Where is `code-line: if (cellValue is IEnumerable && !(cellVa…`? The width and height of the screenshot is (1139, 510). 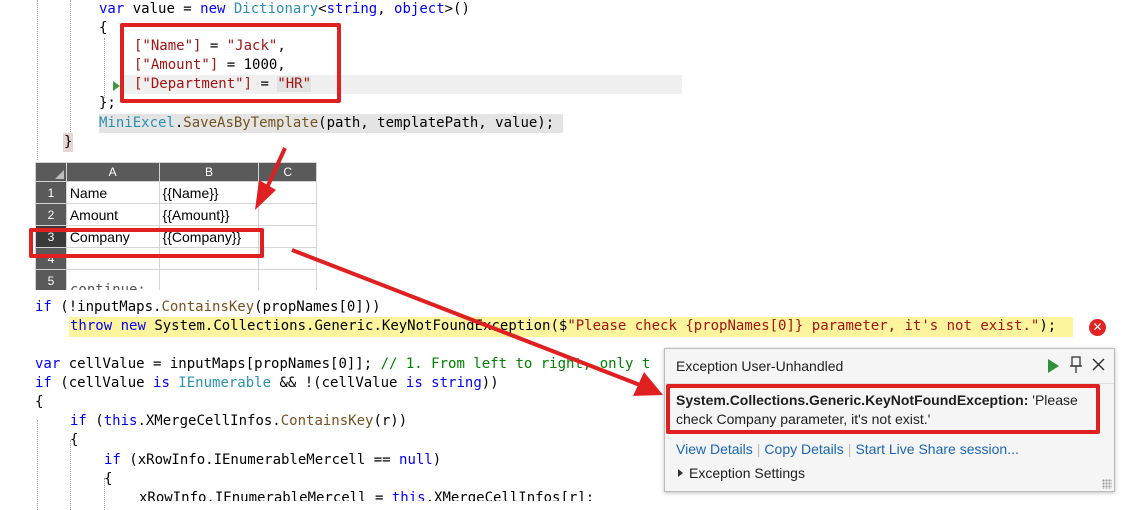
code-line: if (cellValue is IEnumerable && !(cellVa… is located at coordinates (267, 383).